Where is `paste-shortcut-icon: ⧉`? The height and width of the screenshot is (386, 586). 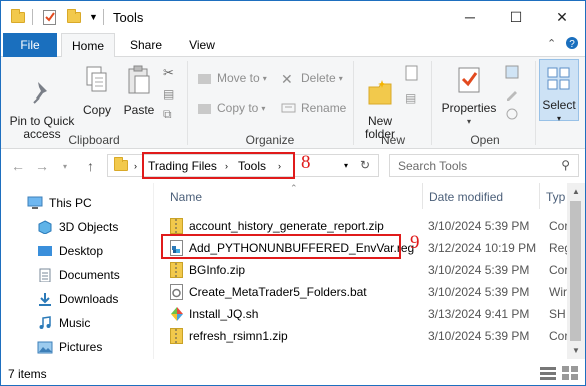
paste-shortcut-icon: ⧉ is located at coordinates (167, 114).